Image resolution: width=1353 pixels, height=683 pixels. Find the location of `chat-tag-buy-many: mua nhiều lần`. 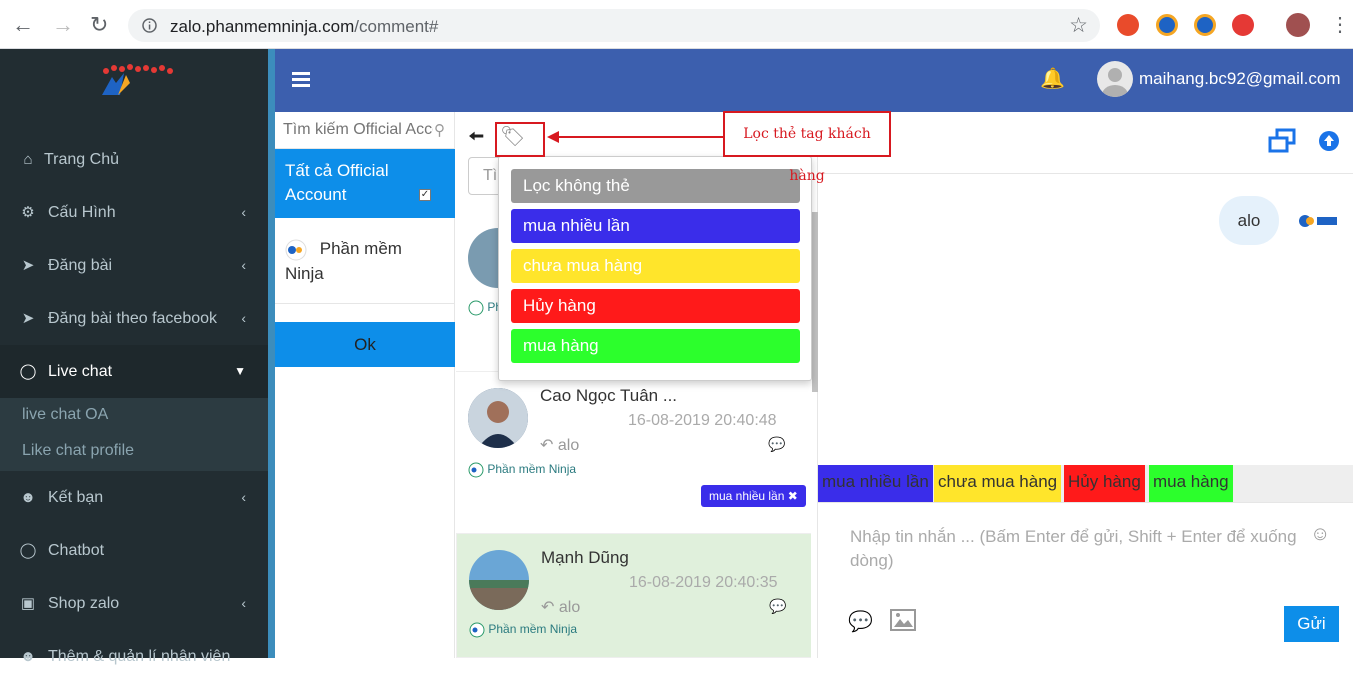

chat-tag-buy-many: mua nhiều lần is located at coordinates (875, 483).